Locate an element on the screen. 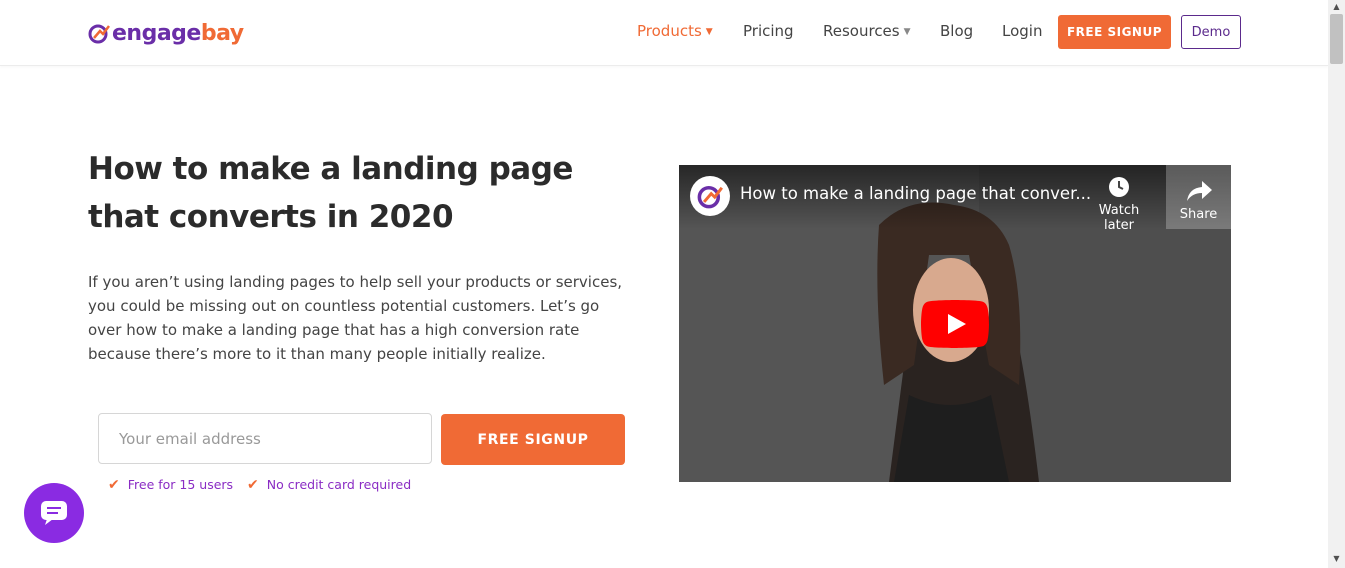 The height and width of the screenshot is (568, 1345). nav-pricing-label: Pricing is located at coordinates (768, 31).